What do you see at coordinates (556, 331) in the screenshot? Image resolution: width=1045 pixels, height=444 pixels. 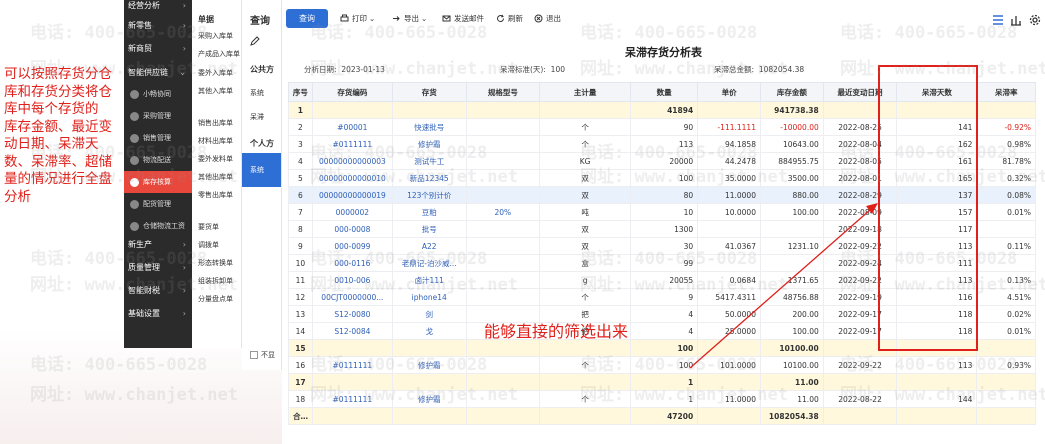 I see `callout-text: 能够直接的筛选出来` at bounding box center [556, 331].